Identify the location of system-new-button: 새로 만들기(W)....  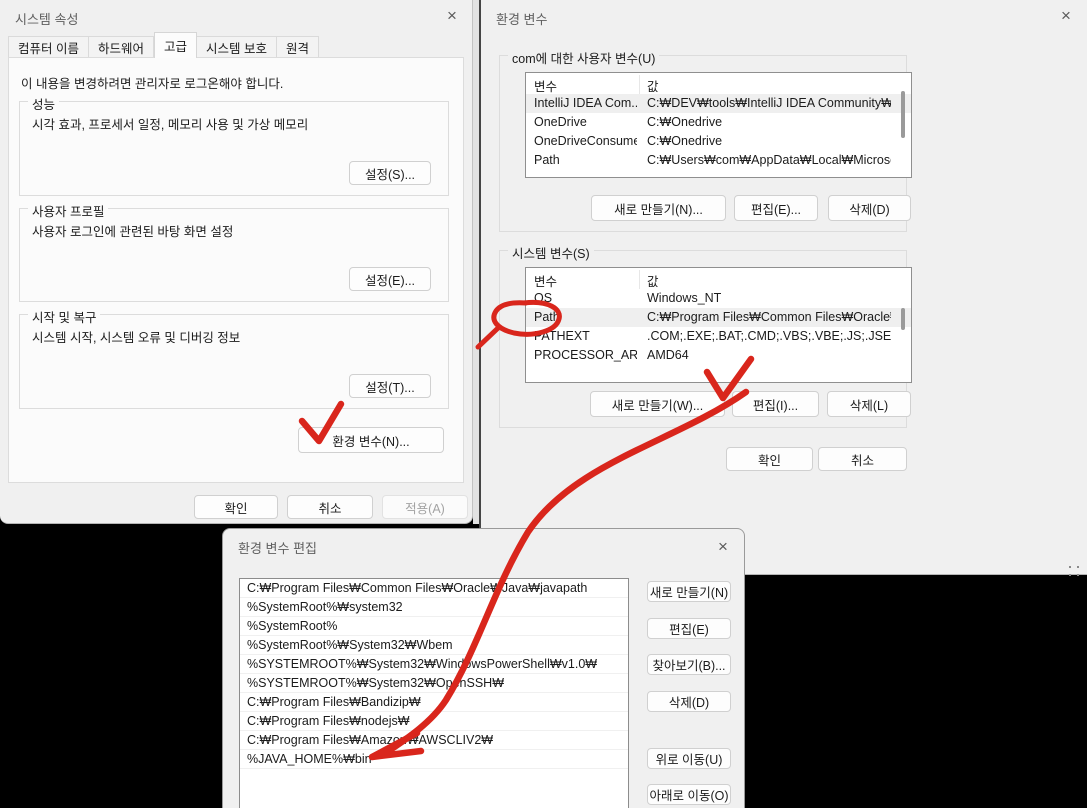
(657, 404).